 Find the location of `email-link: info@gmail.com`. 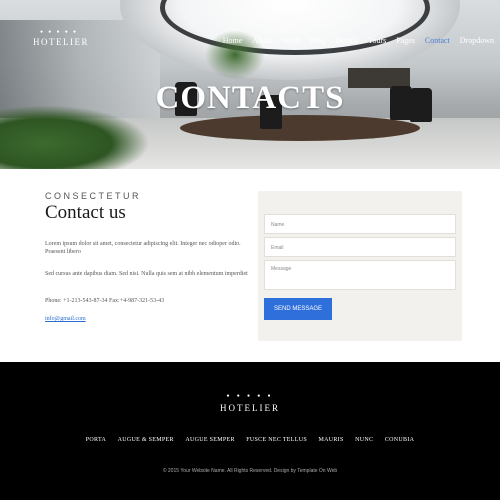

email-link: info@gmail.com is located at coordinates (65, 319).